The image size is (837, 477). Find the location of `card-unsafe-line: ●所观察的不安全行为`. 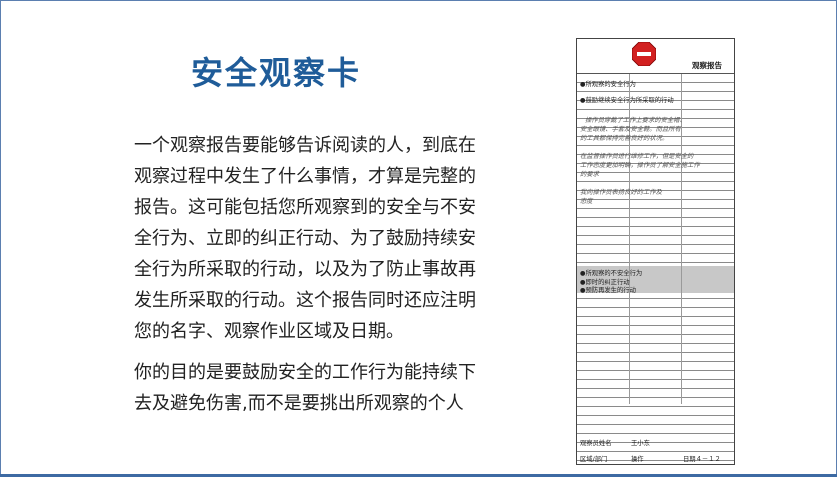

card-unsafe-line: ●所观察的不安全行为 is located at coordinates (611, 273).